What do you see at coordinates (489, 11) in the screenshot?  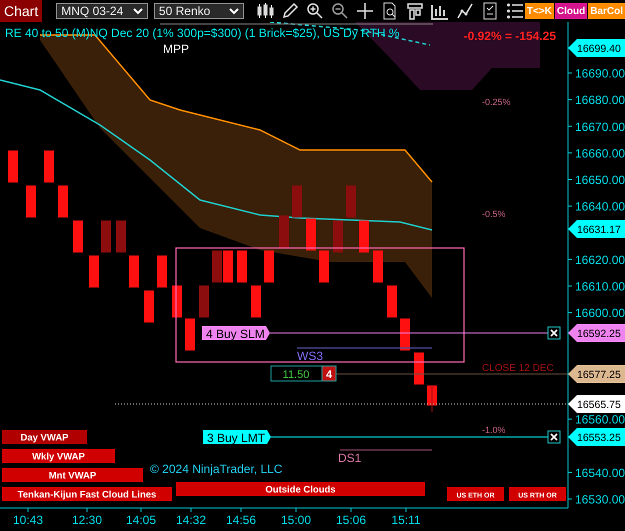 I see `checklist-icon` at bounding box center [489, 11].